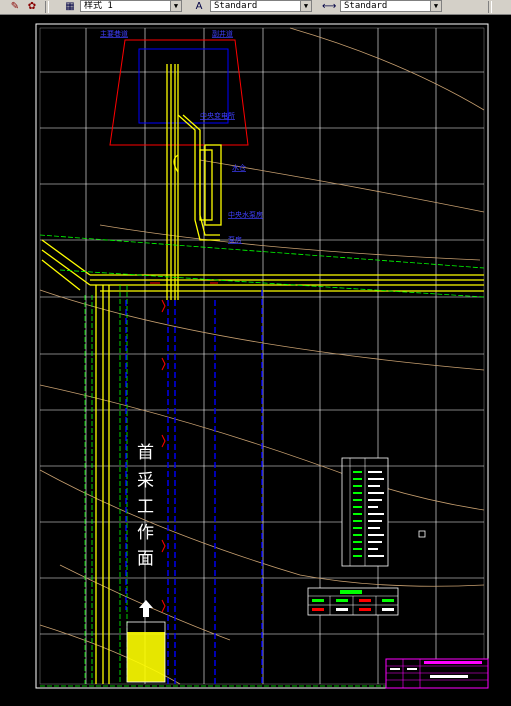 This screenshot has width=511, height=706. I want to click on label-sump: 水仓, so click(239, 167).